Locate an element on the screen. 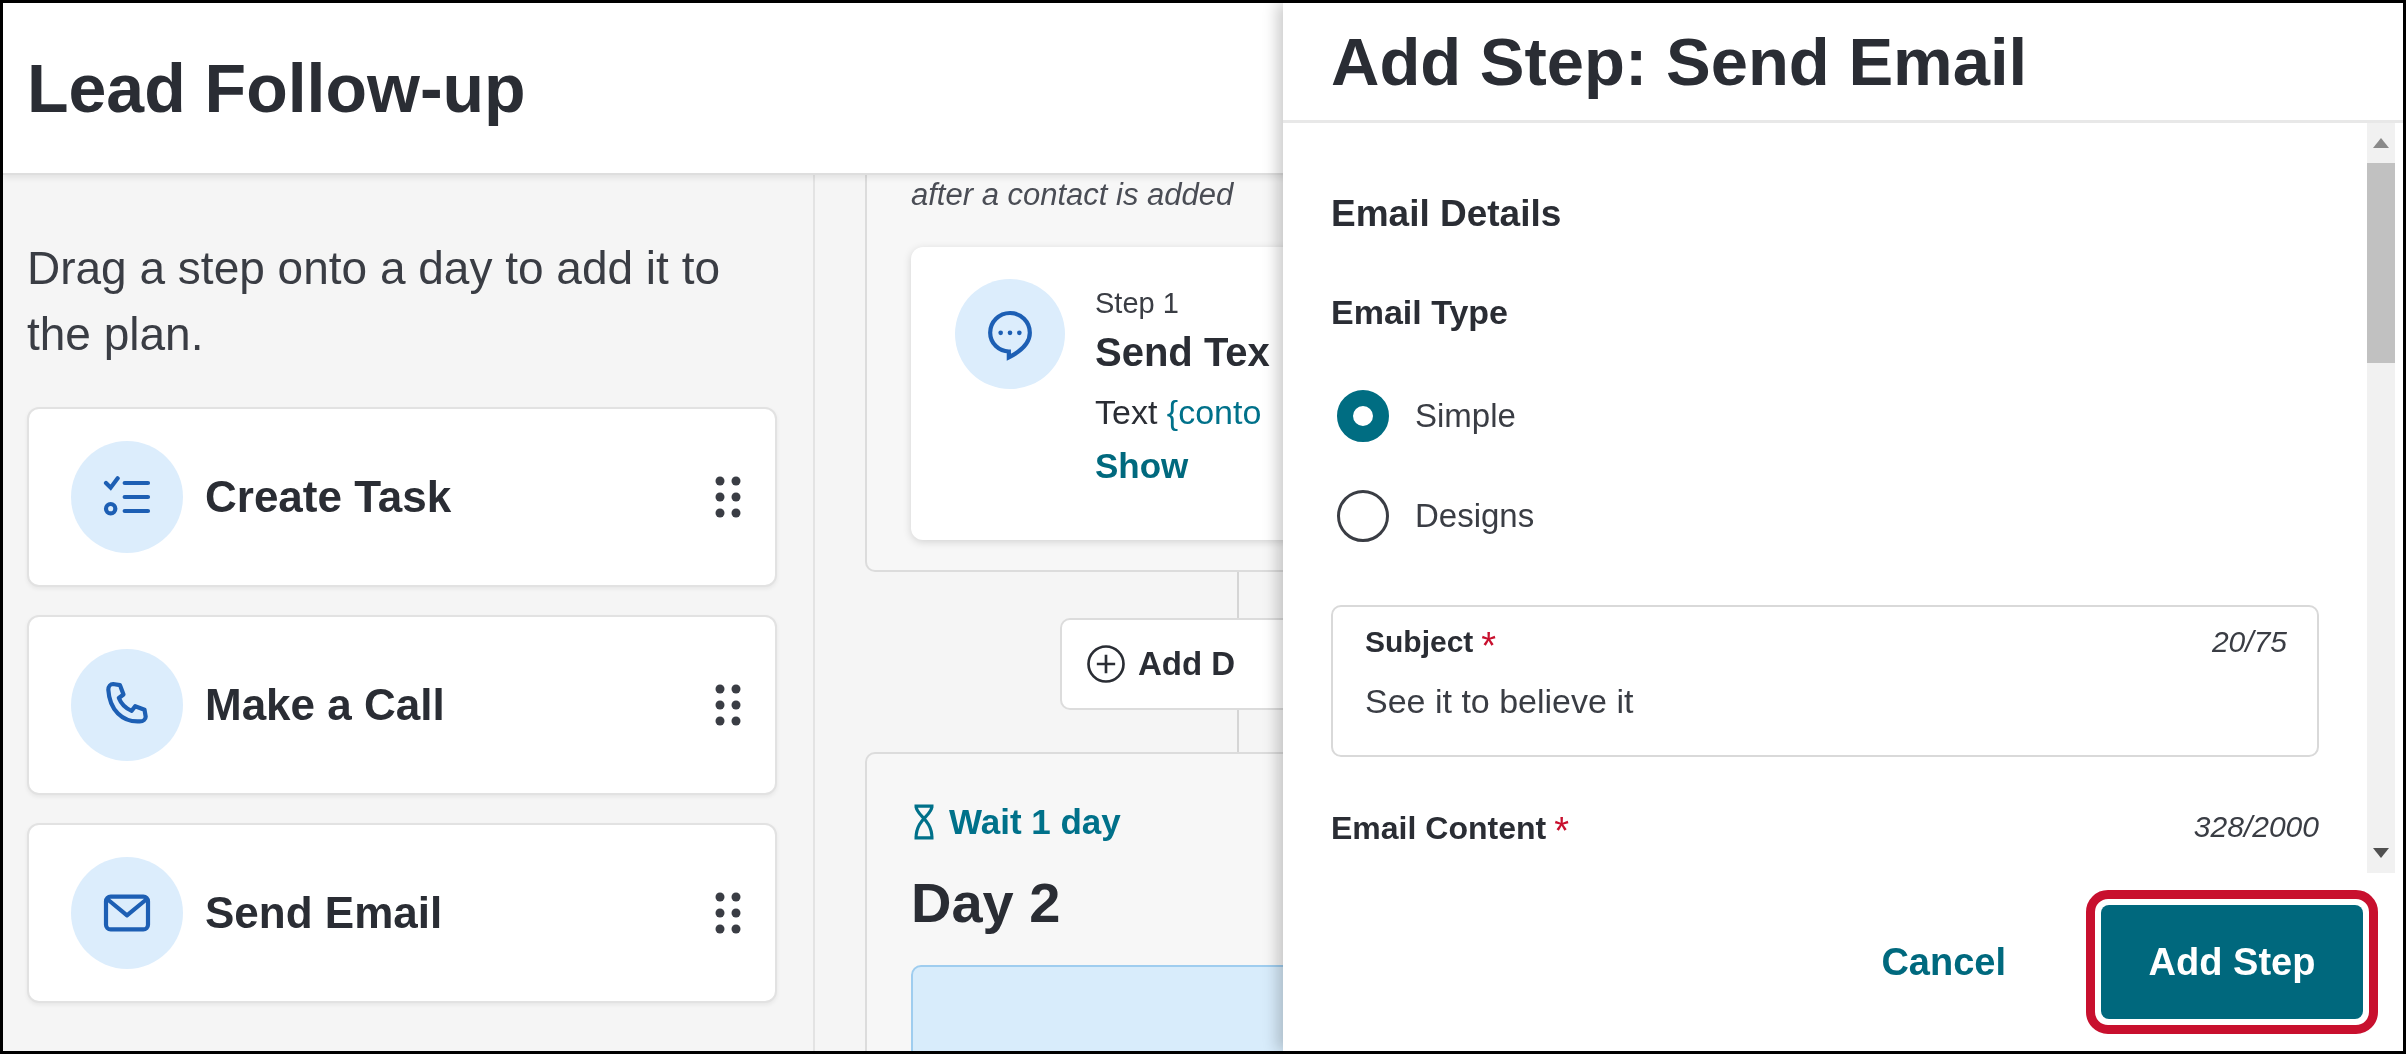 The width and height of the screenshot is (2406, 1054). scrollbar-thumb is located at coordinates (2381, 263).